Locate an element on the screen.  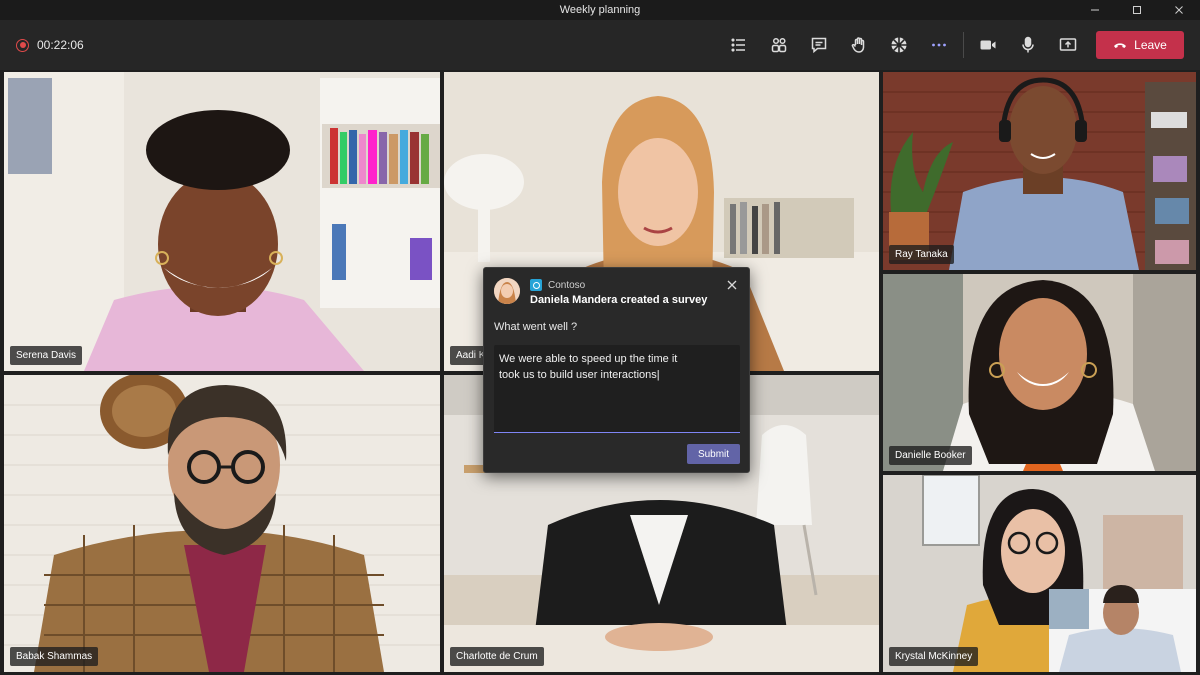
answer-line: We were able to speed up the time it is located at coordinates (588, 359).